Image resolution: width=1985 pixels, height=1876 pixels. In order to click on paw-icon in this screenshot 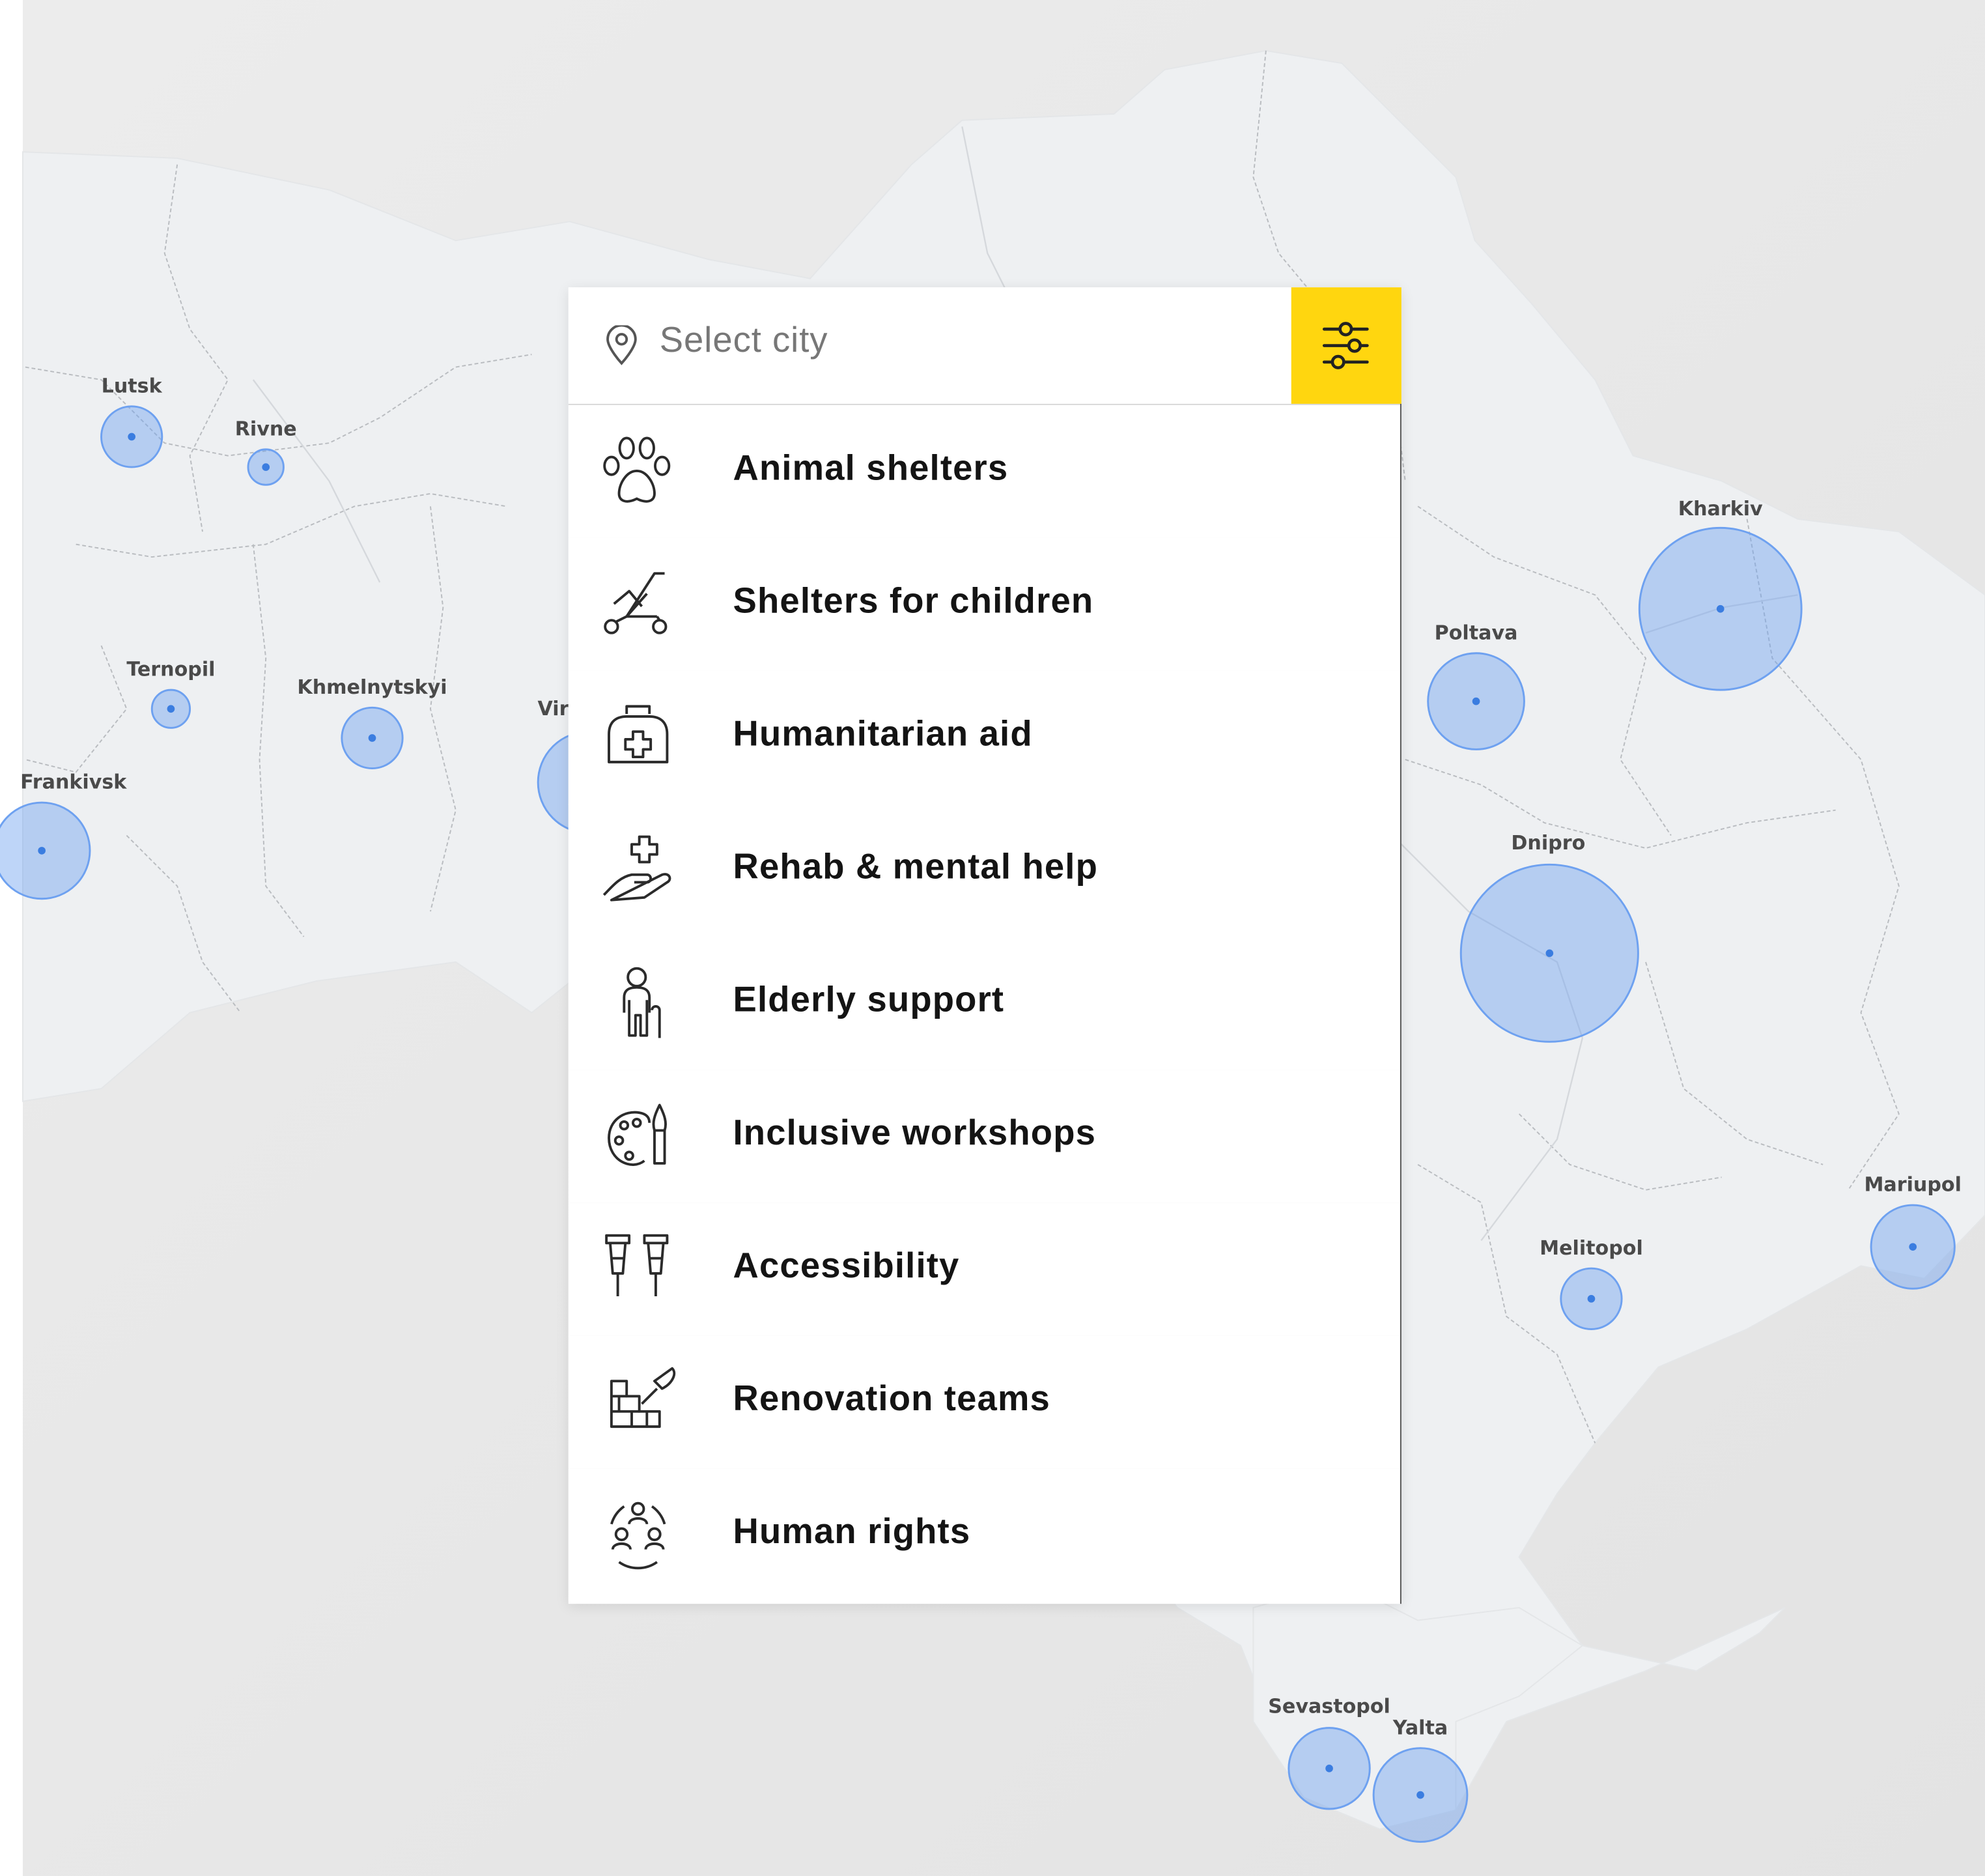, I will do `click(637, 470)`.